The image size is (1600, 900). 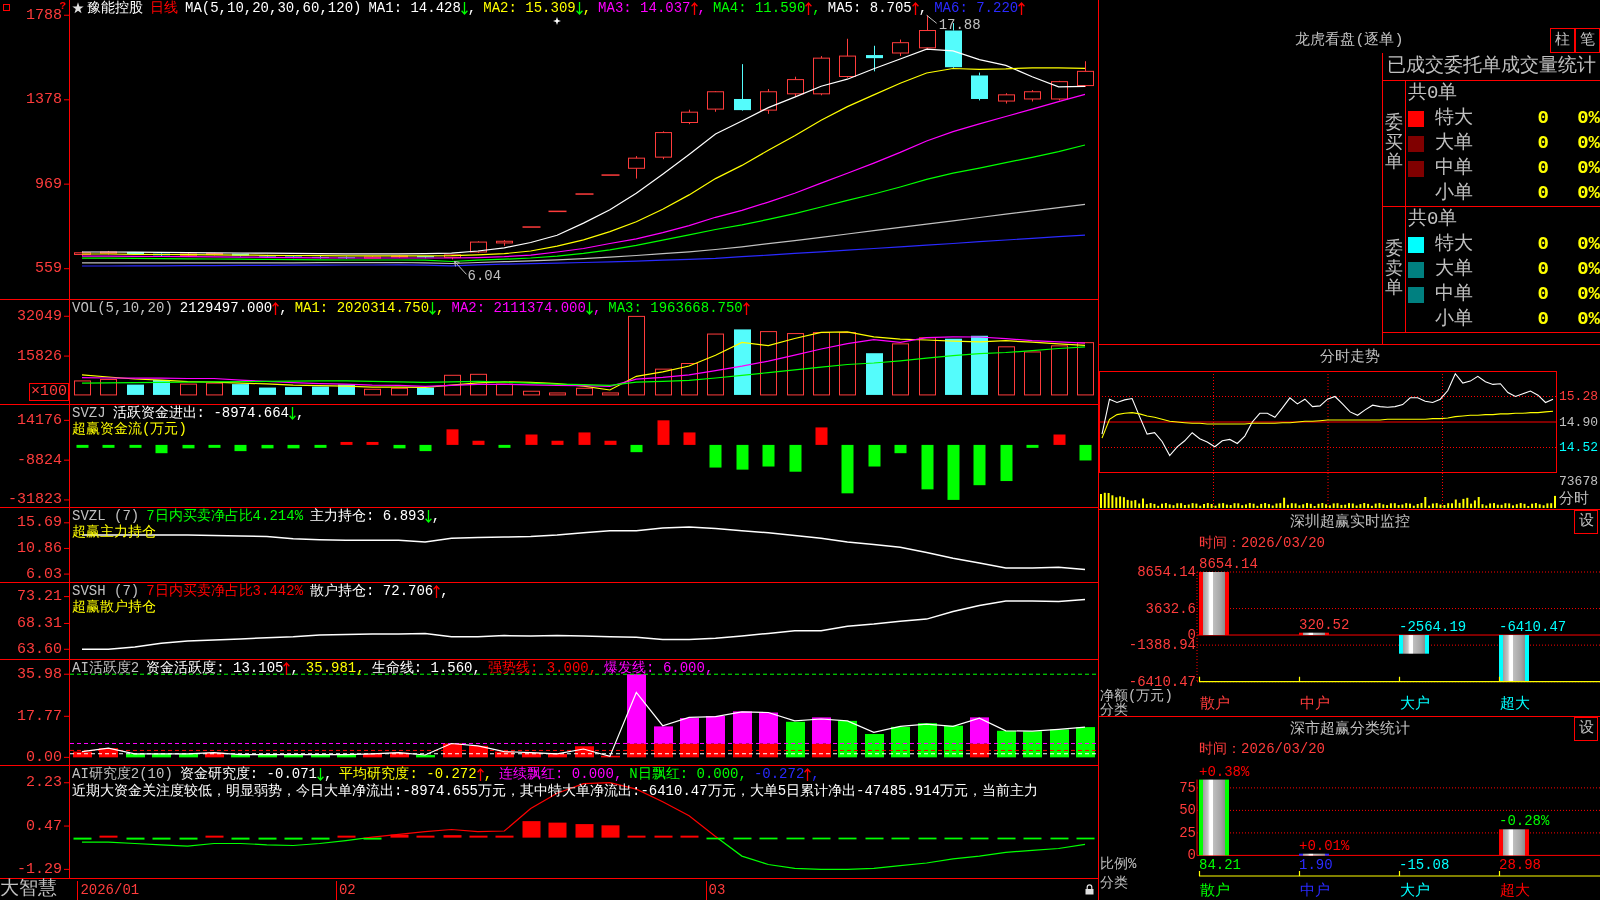 What do you see at coordinates (39, 674) in the screenshot?
I see `axis-label: 35.98` at bounding box center [39, 674].